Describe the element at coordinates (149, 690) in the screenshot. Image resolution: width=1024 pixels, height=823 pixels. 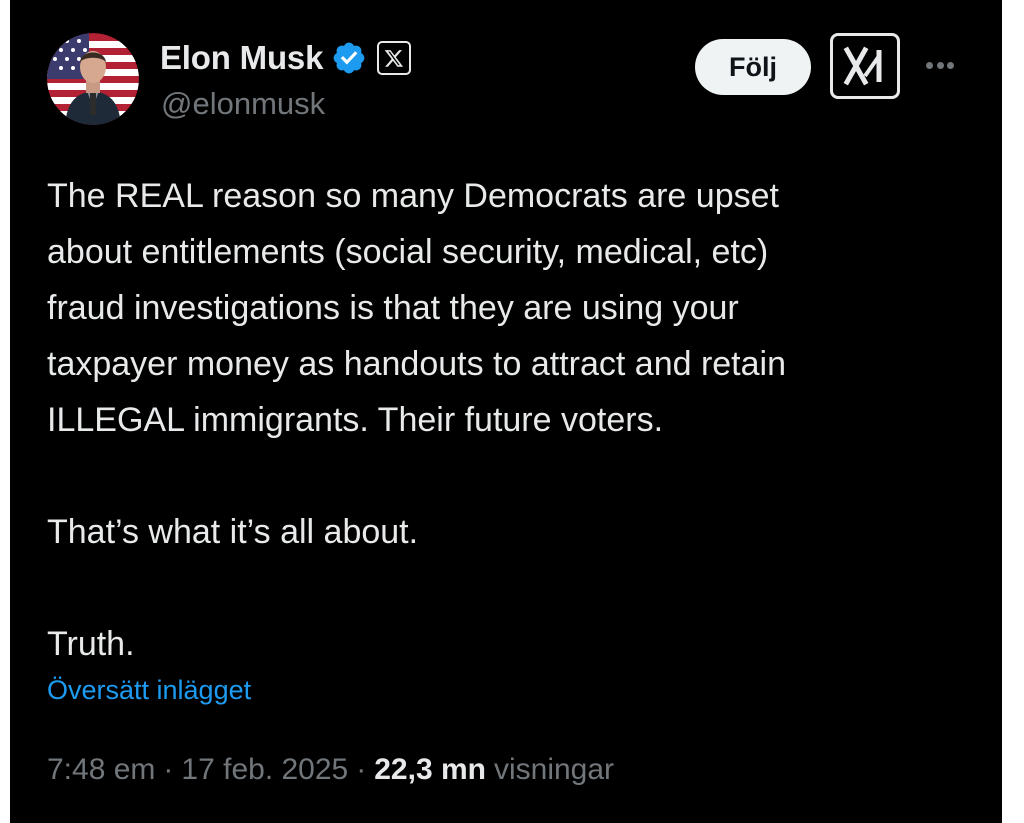
I see `translate-post-link: Översätt inlägget` at that location.